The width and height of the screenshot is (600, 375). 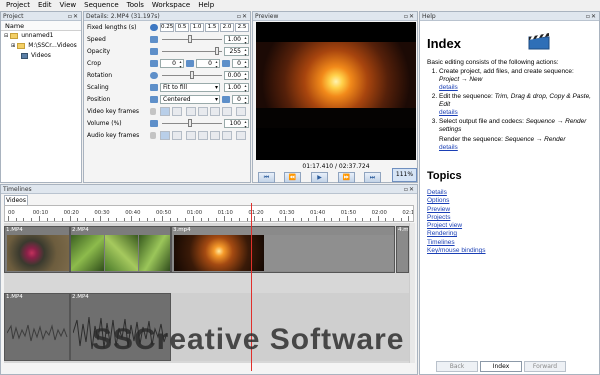 I want to click on scaling-row: Scaling Fit to fill 1.00, so click(x=167, y=87).